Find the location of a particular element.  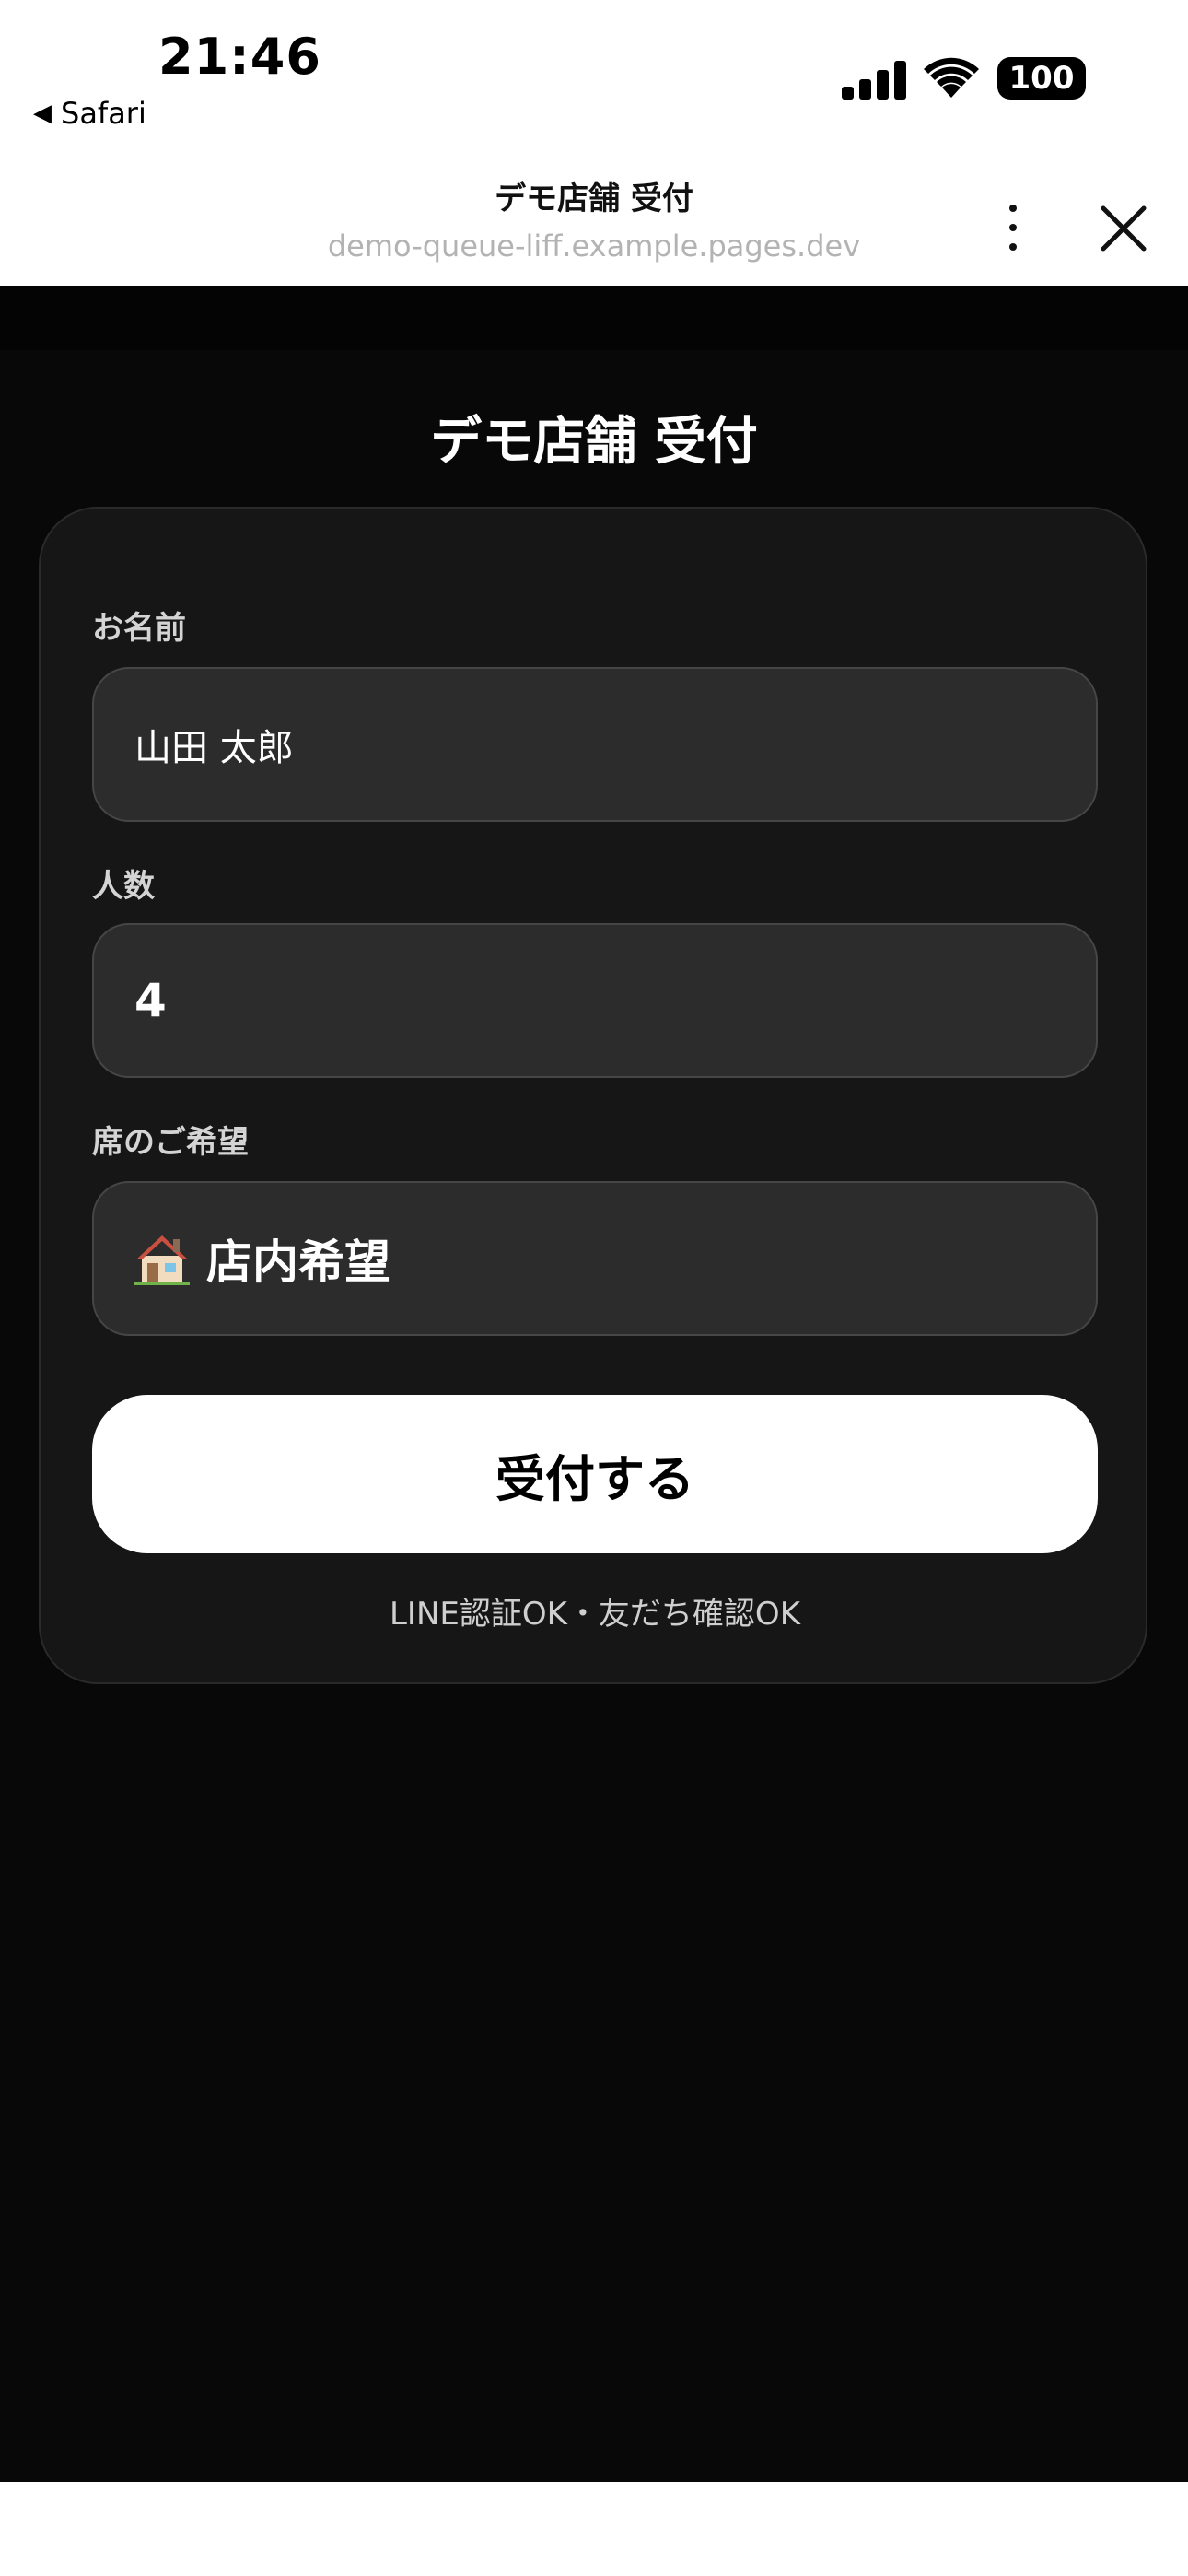

page-title: デモ店舗 受付 is located at coordinates (594, 442).